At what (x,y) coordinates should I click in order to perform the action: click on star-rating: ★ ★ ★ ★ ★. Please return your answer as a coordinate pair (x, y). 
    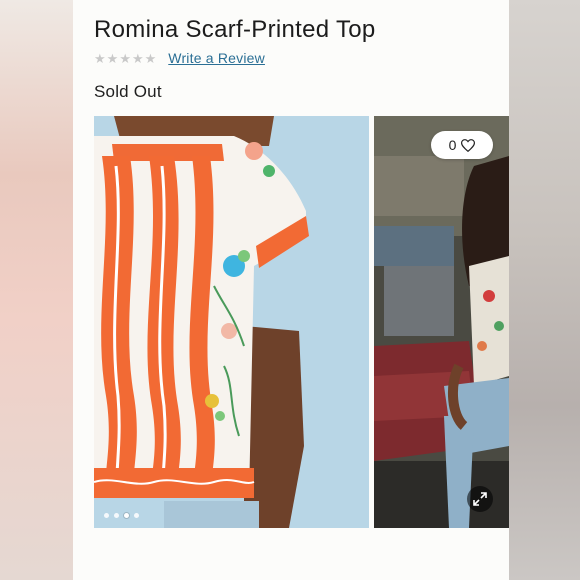
    Looking at the image, I should click on (125, 58).